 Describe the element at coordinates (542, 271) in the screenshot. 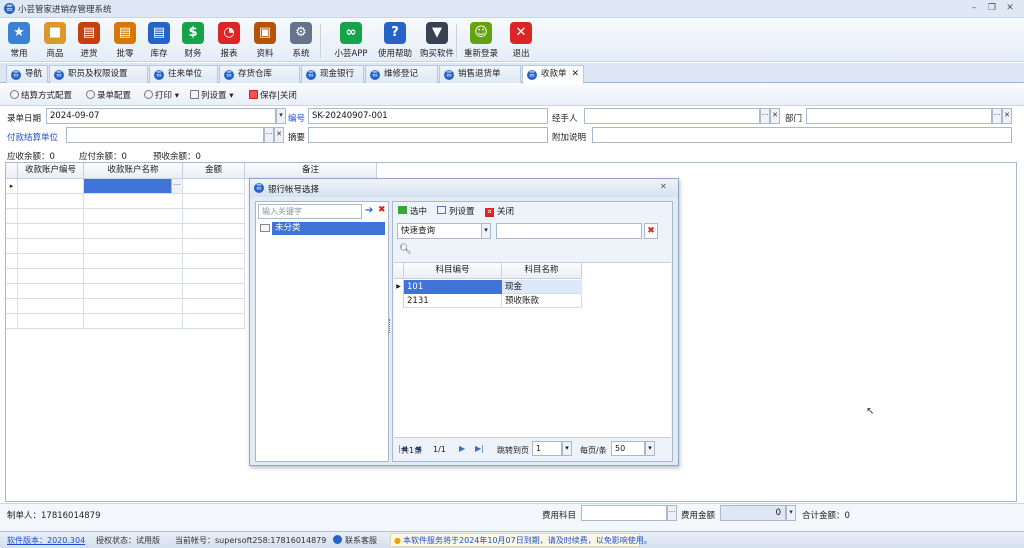

I see `header-subject-name: 科目名称` at that location.